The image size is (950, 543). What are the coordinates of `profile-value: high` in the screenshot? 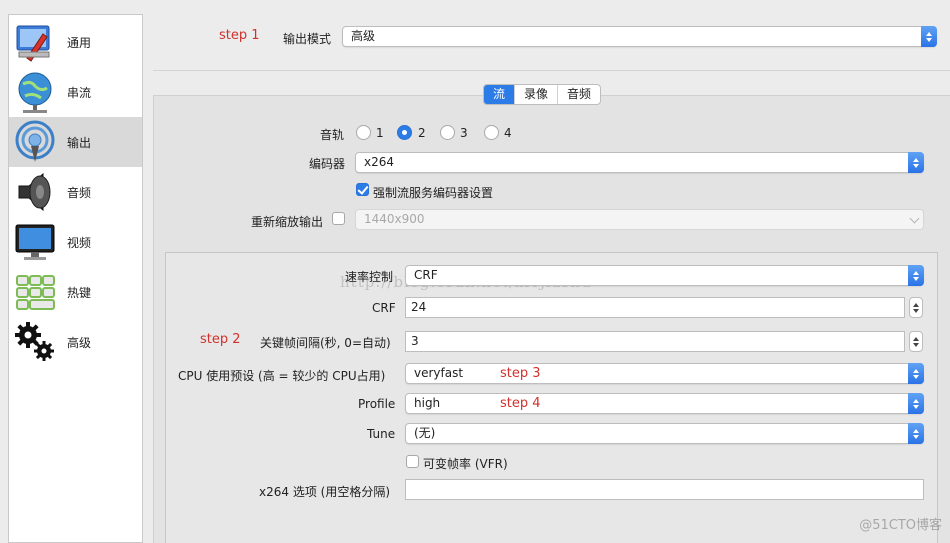 It's located at (427, 403).